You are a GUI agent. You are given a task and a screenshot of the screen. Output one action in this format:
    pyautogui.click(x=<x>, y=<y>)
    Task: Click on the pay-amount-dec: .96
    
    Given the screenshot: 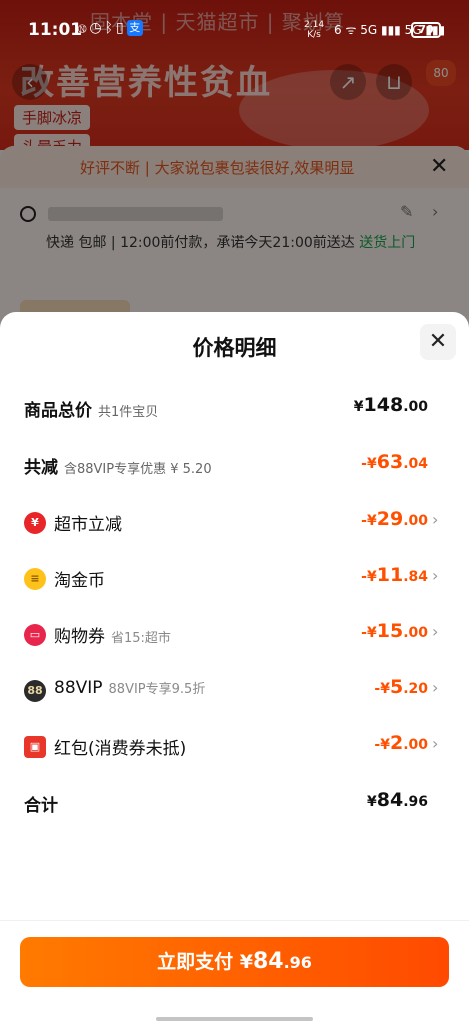 What is the action you would take?
    pyautogui.click(x=297, y=962)
    